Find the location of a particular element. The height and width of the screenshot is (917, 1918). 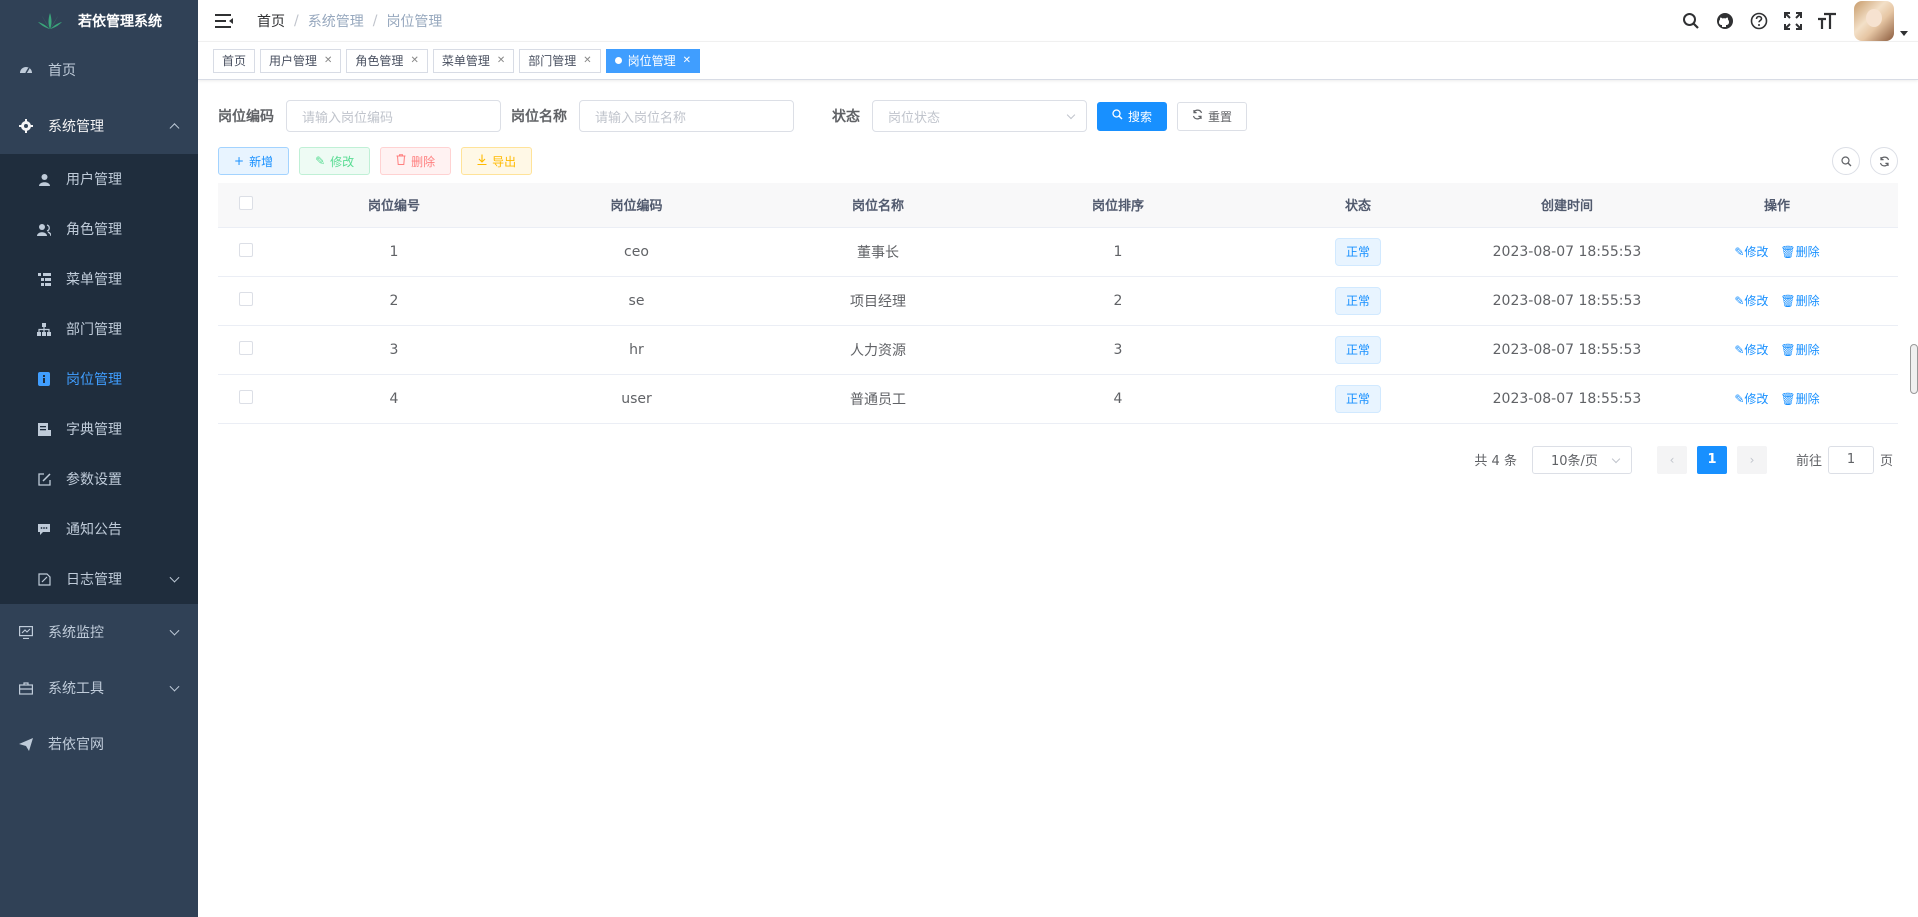

avatar is located at coordinates (1874, 21).